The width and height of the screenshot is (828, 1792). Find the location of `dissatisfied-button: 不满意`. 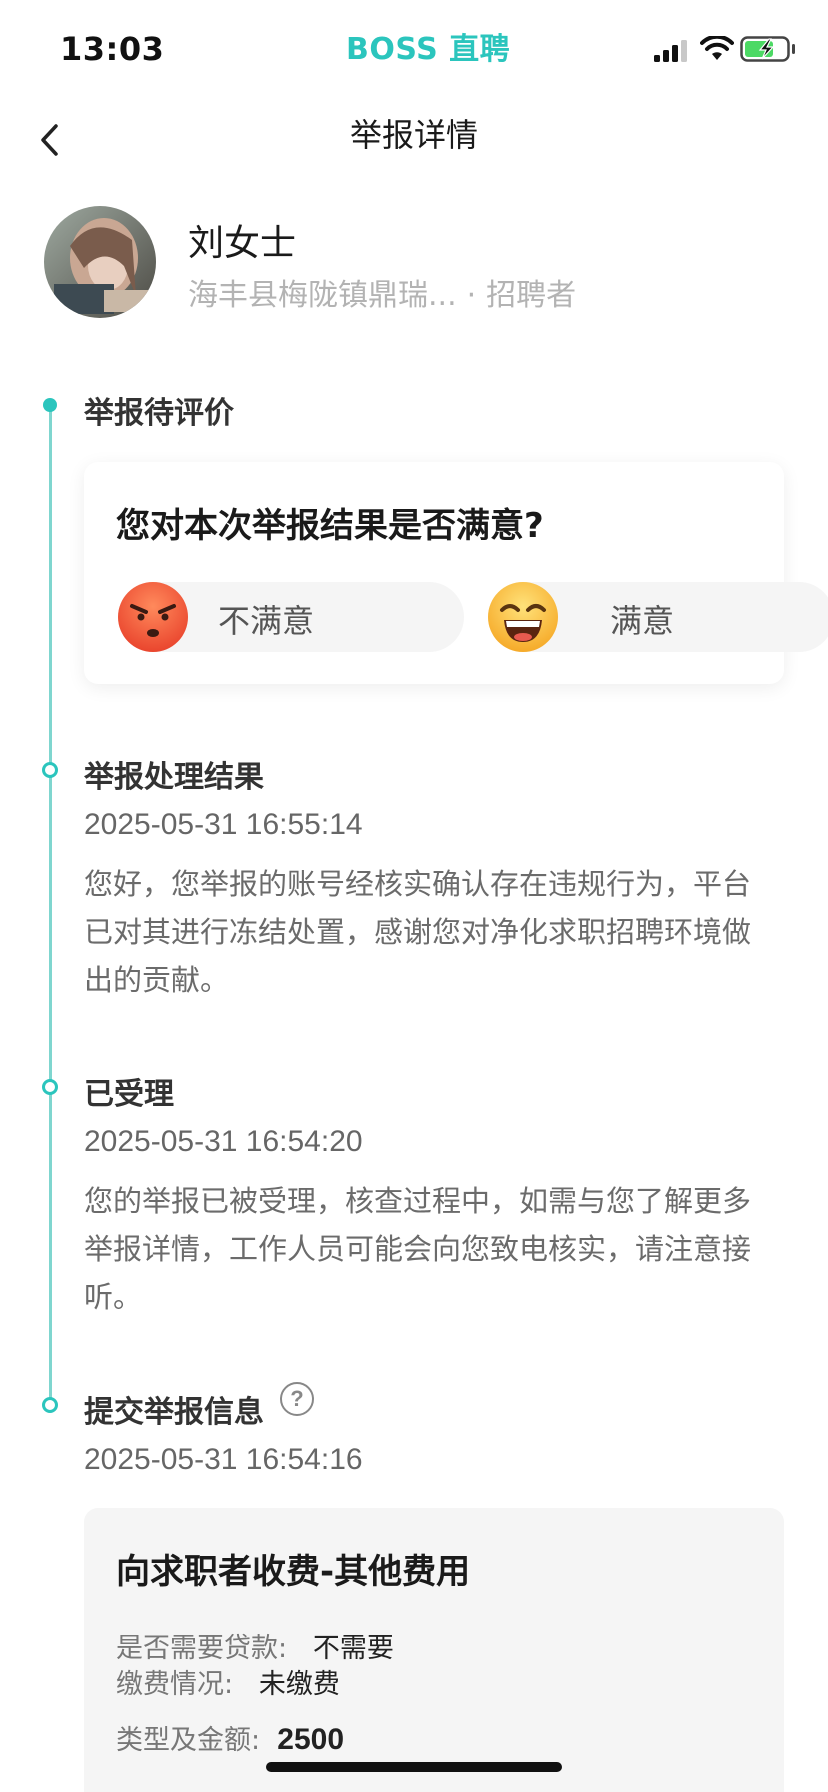

dissatisfied-button: 不满意 is located at coordinates (291, 617).